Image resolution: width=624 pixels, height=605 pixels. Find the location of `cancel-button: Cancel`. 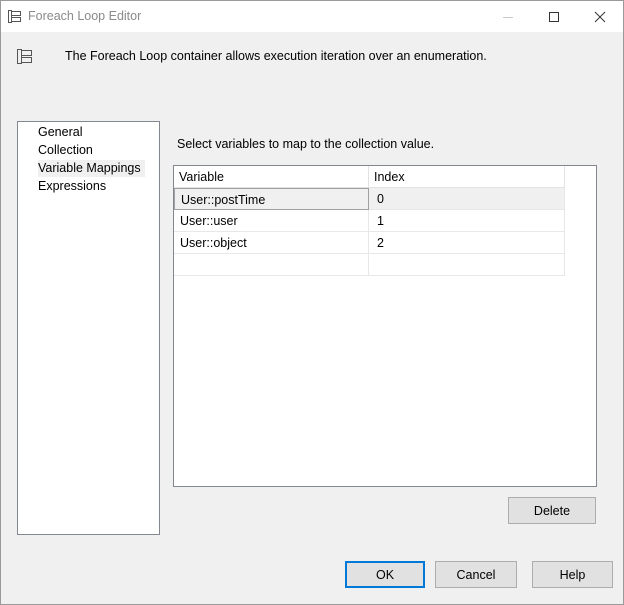

cancel-button: Cancel is located at coordinates (476, 574).